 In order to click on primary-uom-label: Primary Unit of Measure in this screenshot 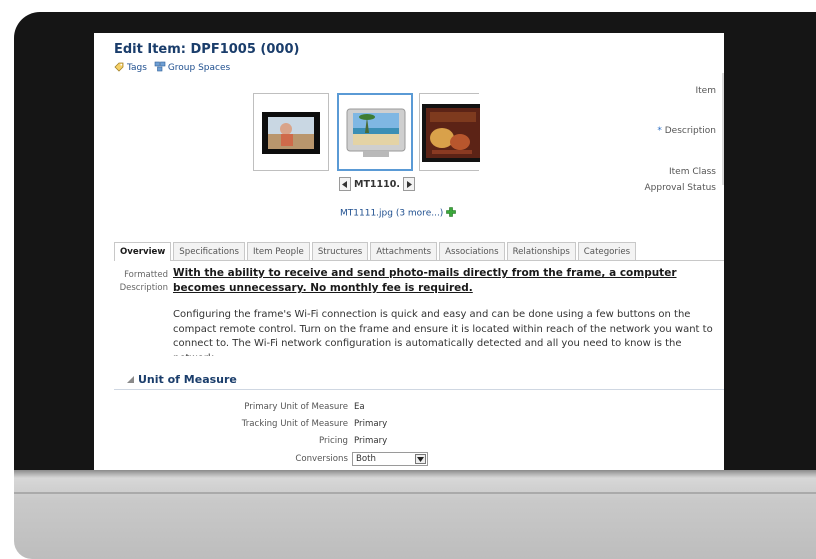, I will do `click(296, 407)`.